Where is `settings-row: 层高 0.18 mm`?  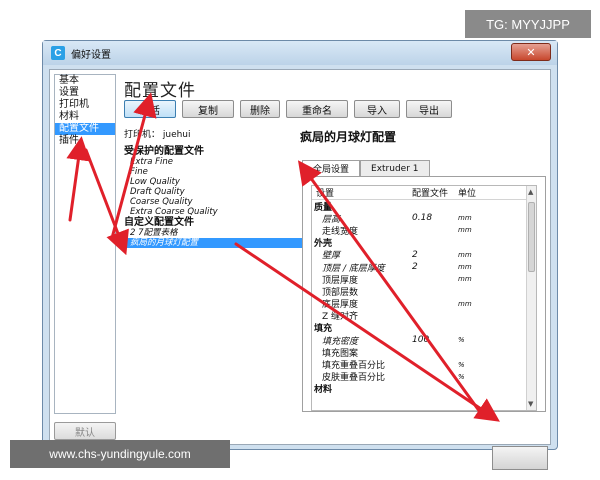 settings-row: 层高 0.18 mm is located at coordinates (424, 218).